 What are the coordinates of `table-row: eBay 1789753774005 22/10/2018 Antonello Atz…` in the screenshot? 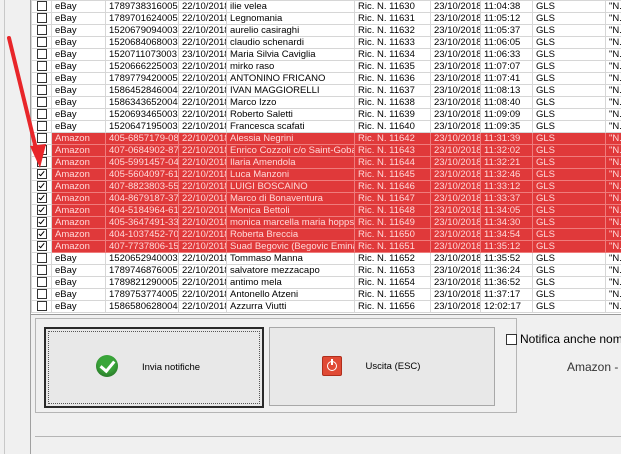 It's located at (326, 294).